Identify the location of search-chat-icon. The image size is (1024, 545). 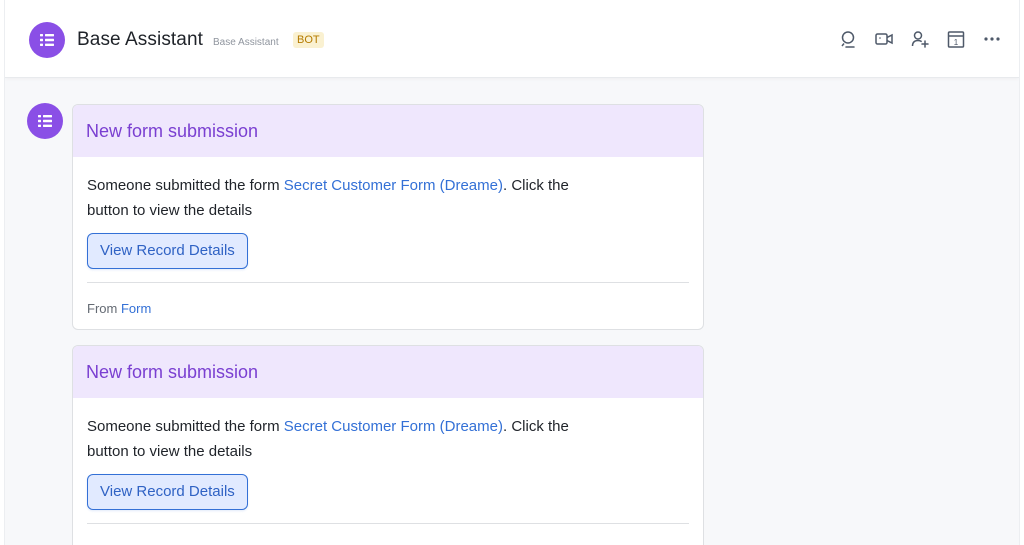
(848, 39).